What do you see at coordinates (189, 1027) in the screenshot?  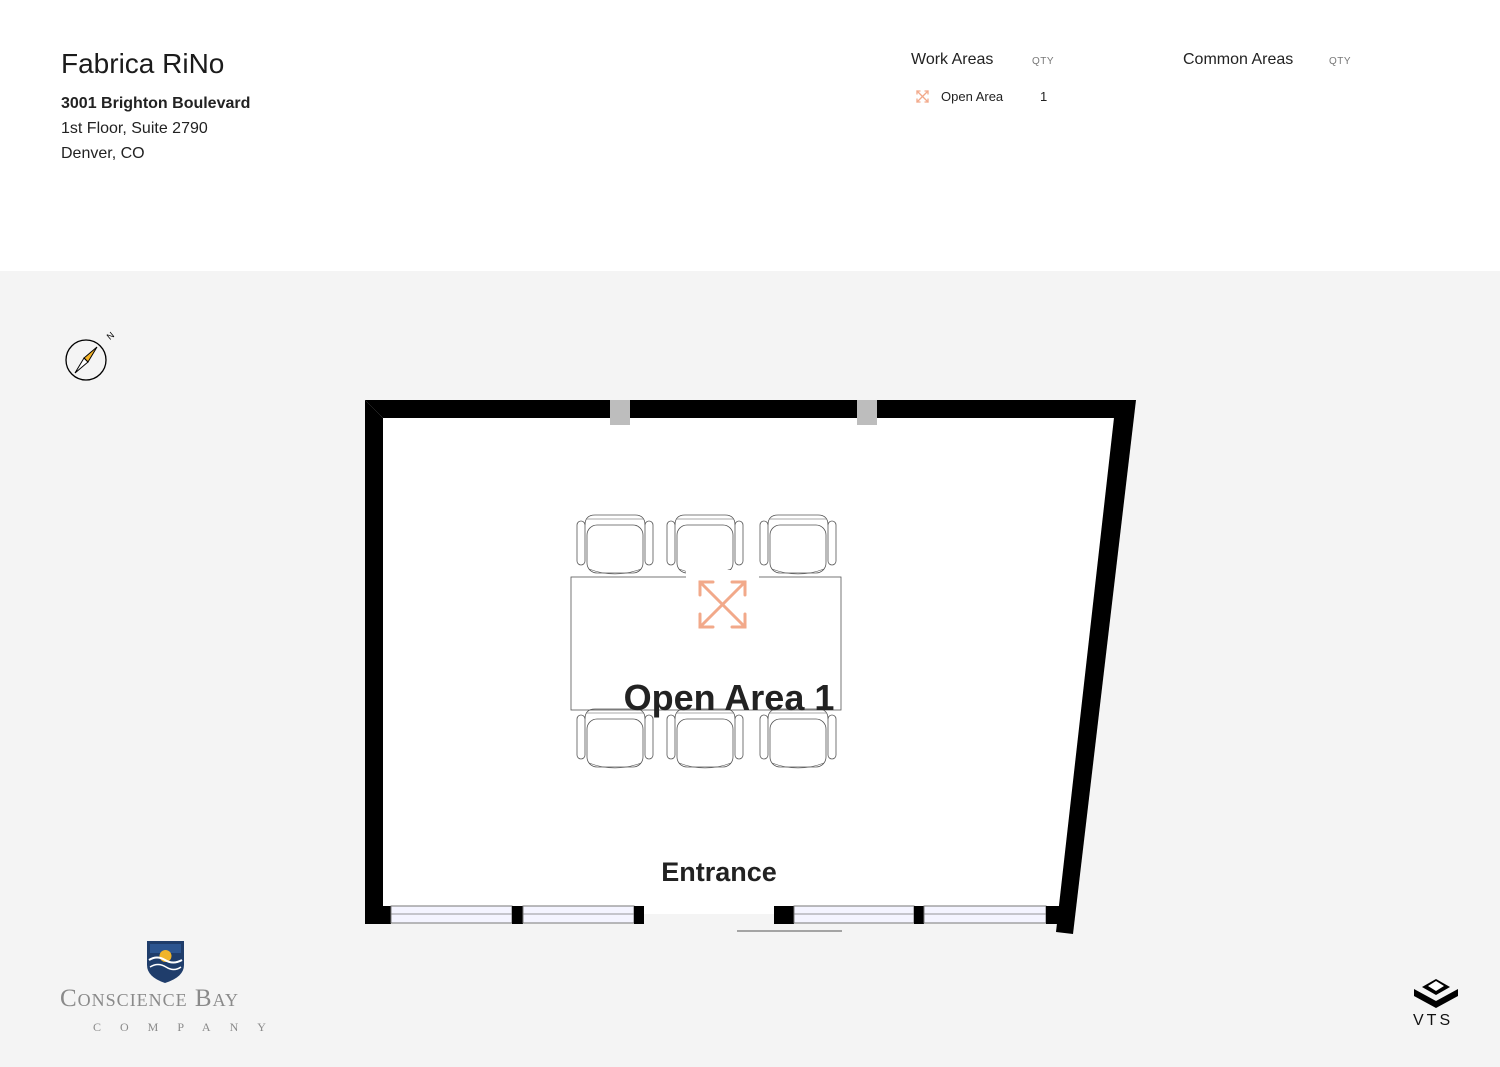 I see `conscience-bay-sub: COMPANY` at bounding box center [189, 1027].